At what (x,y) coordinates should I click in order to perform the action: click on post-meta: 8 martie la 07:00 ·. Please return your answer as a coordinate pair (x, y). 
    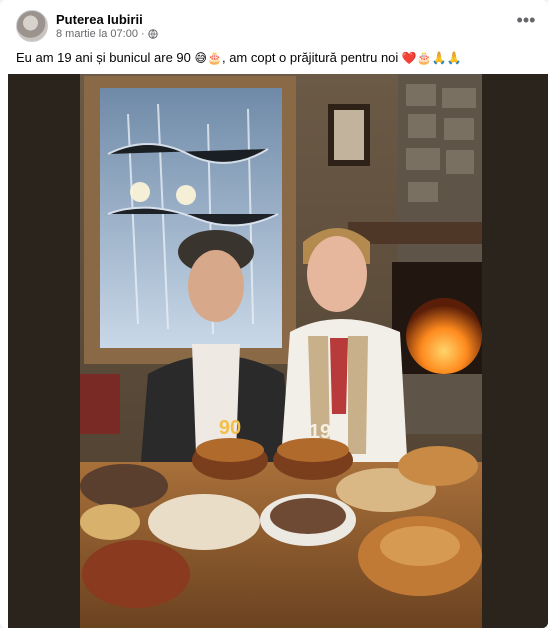
    Looking at the image, I should click on (107, 34).